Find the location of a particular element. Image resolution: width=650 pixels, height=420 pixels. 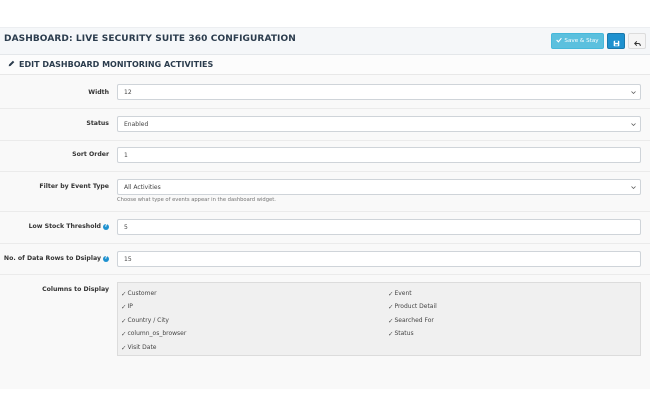

filter-event-type-label: Filter by Event Type is located at coordinates (74, 186).